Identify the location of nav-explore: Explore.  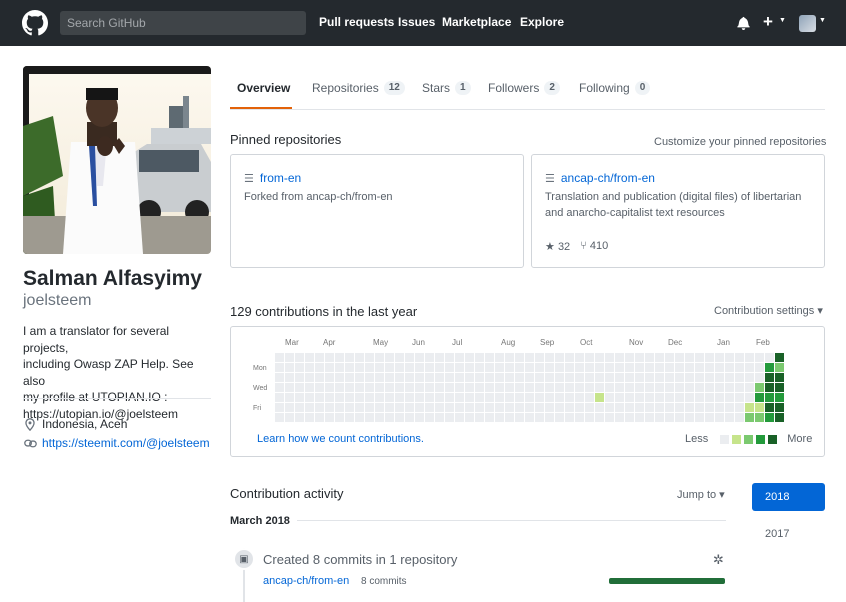
(542, 22).